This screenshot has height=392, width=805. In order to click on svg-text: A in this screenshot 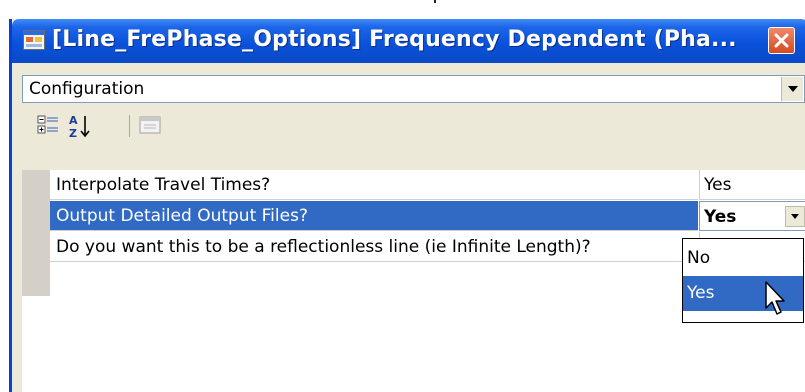, I will do `click(73, 120)`.